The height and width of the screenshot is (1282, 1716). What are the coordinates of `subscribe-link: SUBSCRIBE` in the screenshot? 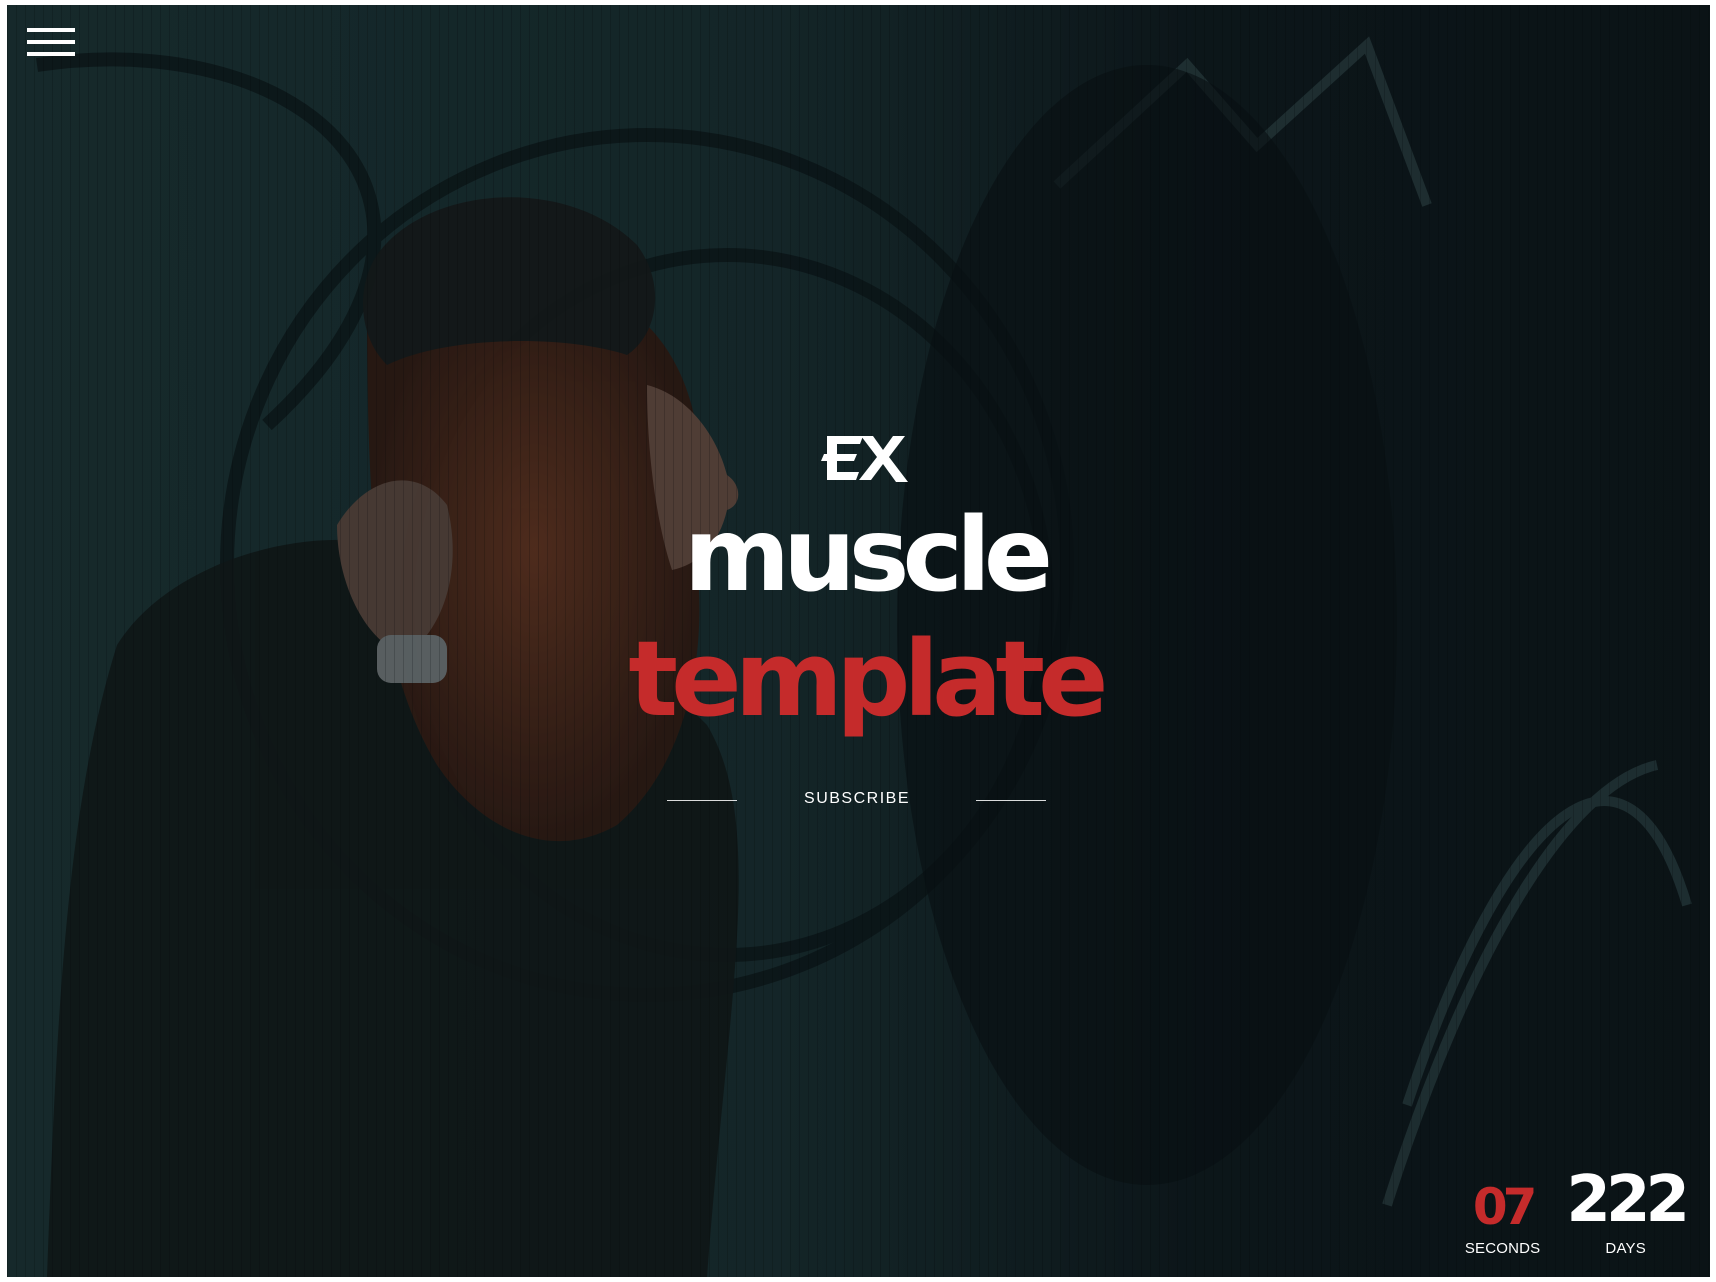 It's located at (857, 799).